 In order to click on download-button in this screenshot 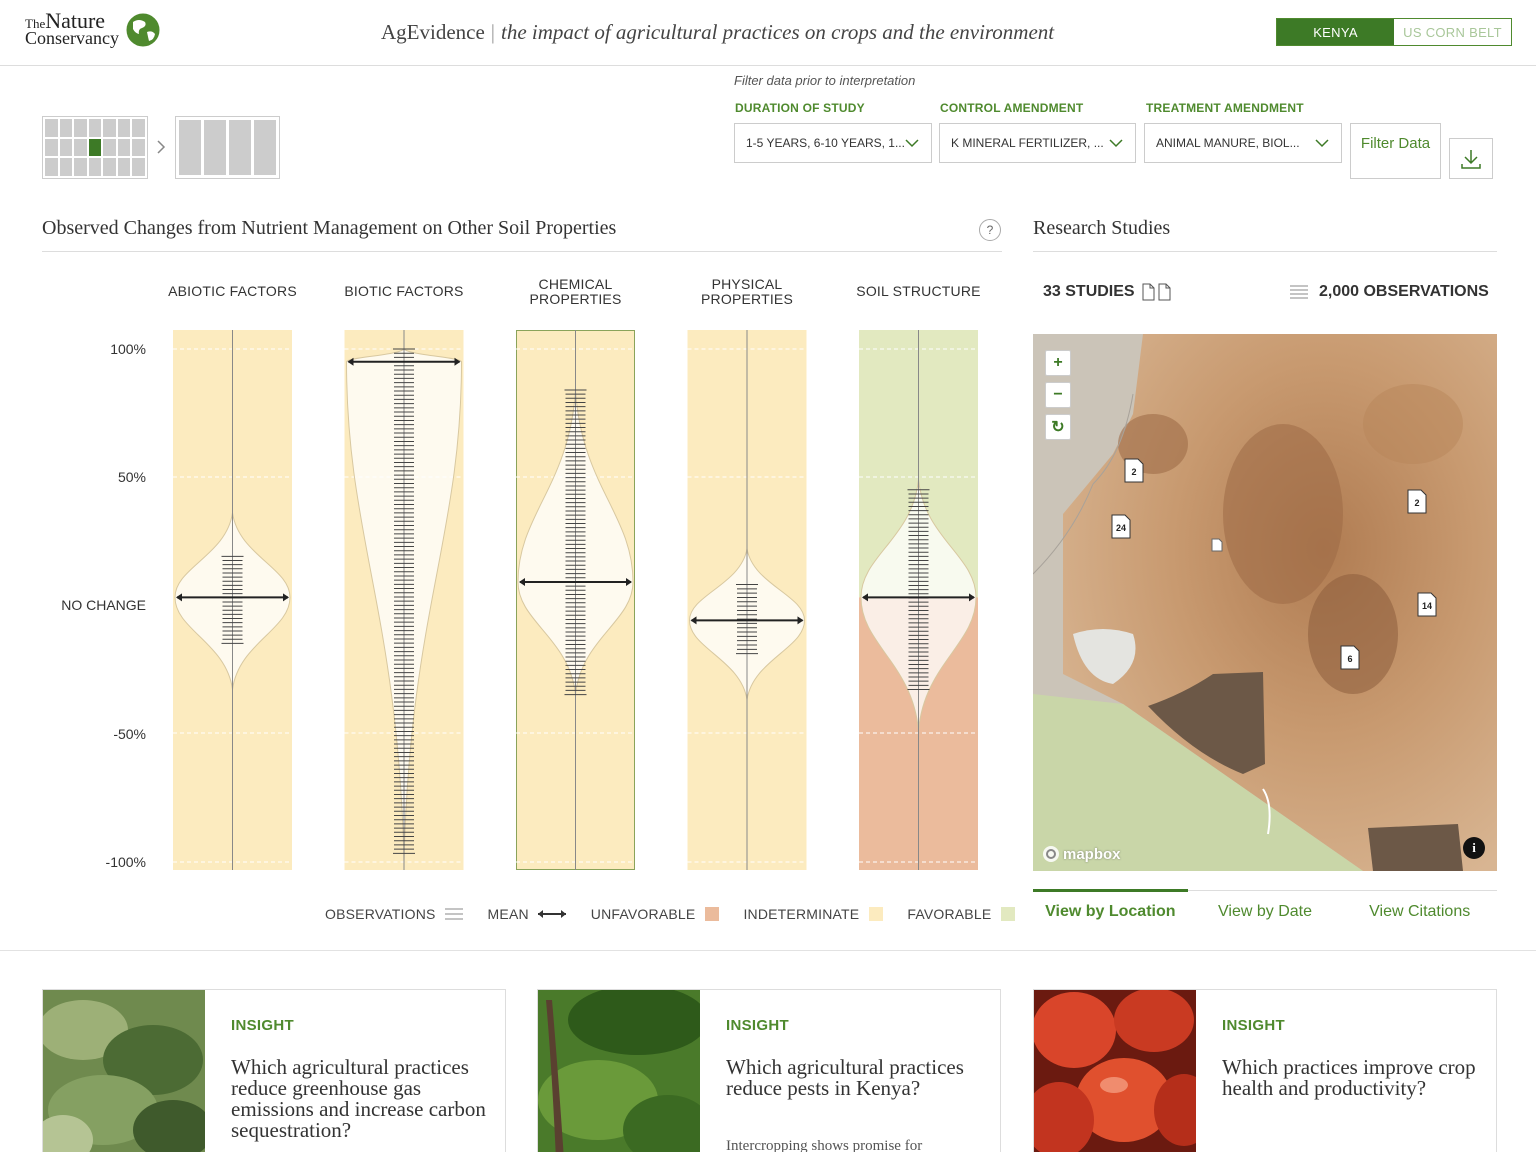, I will do `click(1471, 158)`.